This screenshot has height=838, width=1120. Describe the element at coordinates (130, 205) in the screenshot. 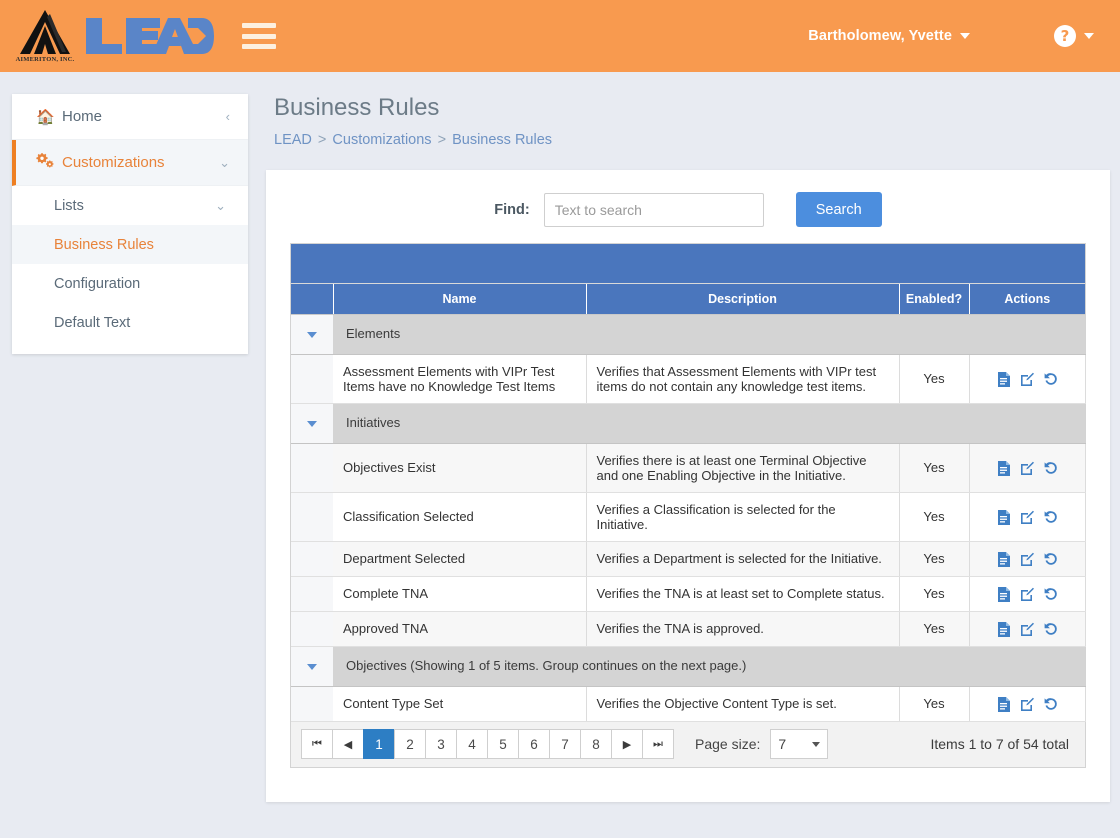

I see `sidebar-item-lists: Lists ⌄` at that location.